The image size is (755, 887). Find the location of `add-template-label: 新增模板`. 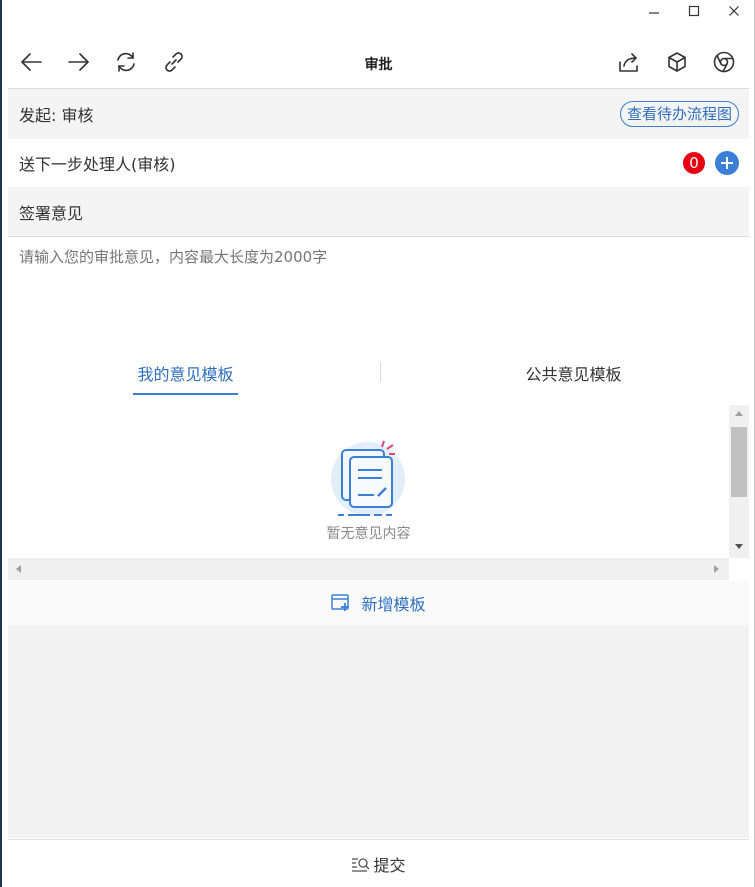

add-template-label: 新增模板 is located at coordinates (393, 604).